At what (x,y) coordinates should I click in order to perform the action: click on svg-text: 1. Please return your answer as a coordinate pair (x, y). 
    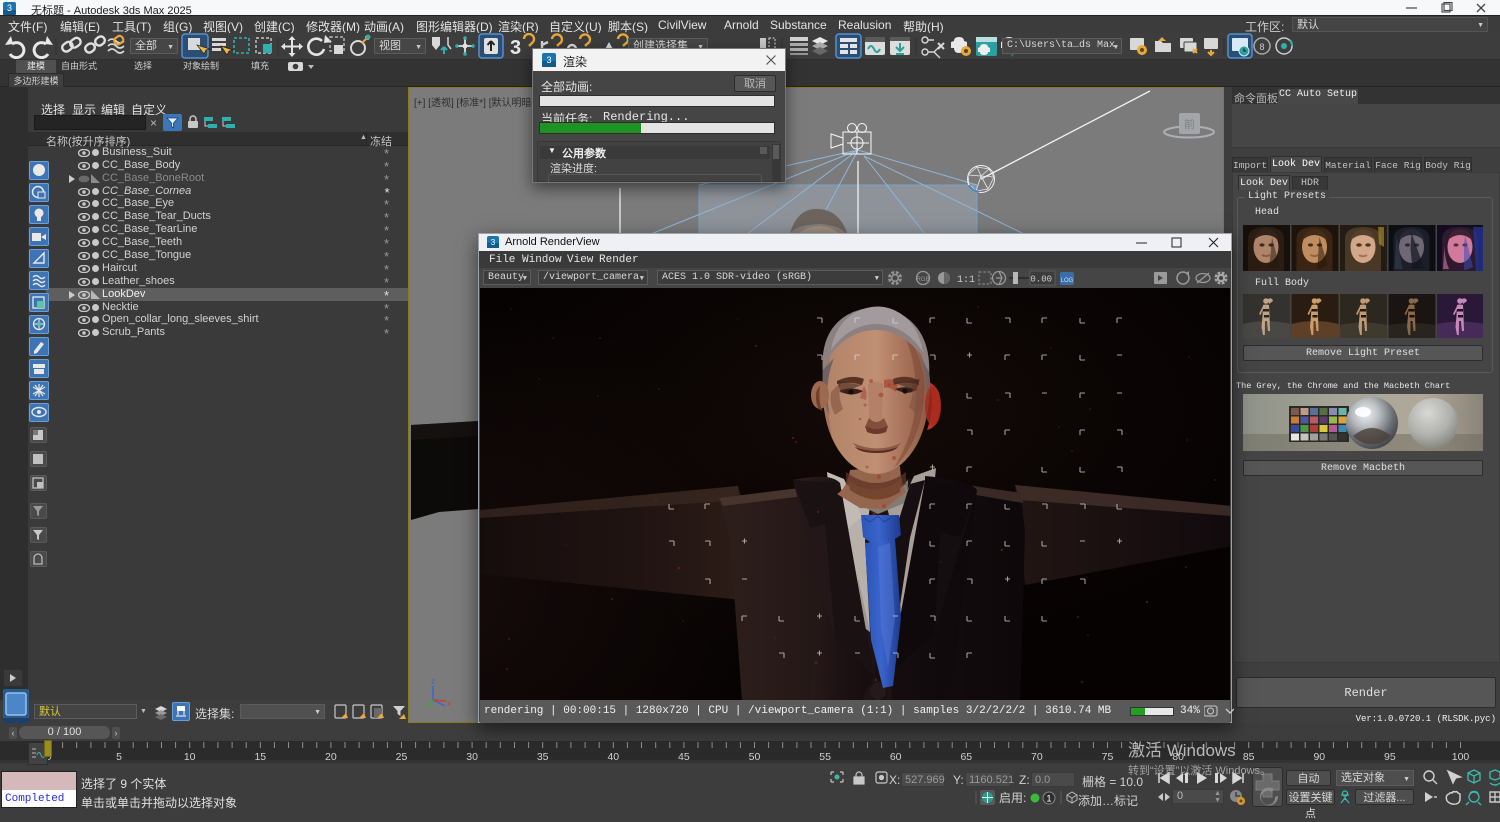
    Looking at the image, I should click on (1048, 799).